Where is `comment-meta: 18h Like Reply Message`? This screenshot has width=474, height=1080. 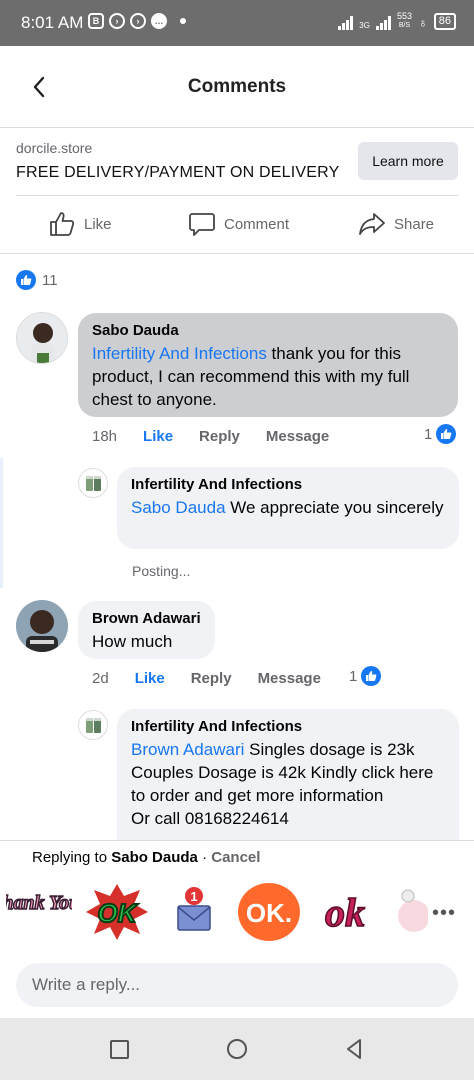 comment-meta: 18h Like Reply Message is located at coordinates (210, 436).